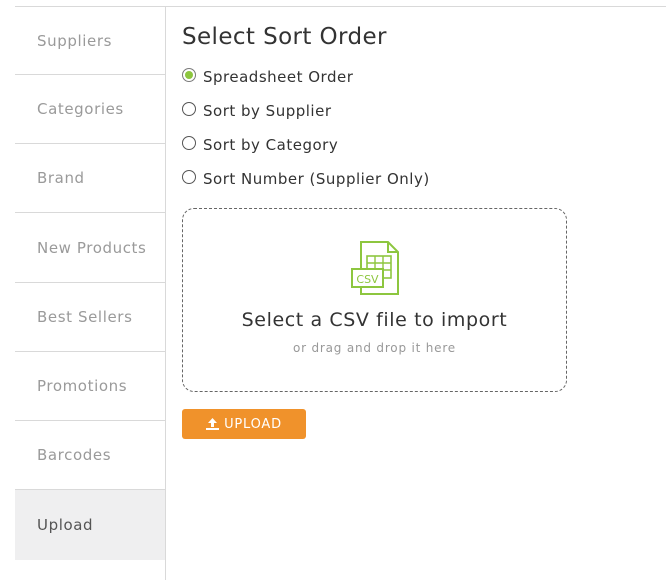 This screenshot has height=580, width=666. What do you see at coordinates (284, 37) in the screenshot?
I see `page-title: Select Sort Order` at bounding box center [284, 37].